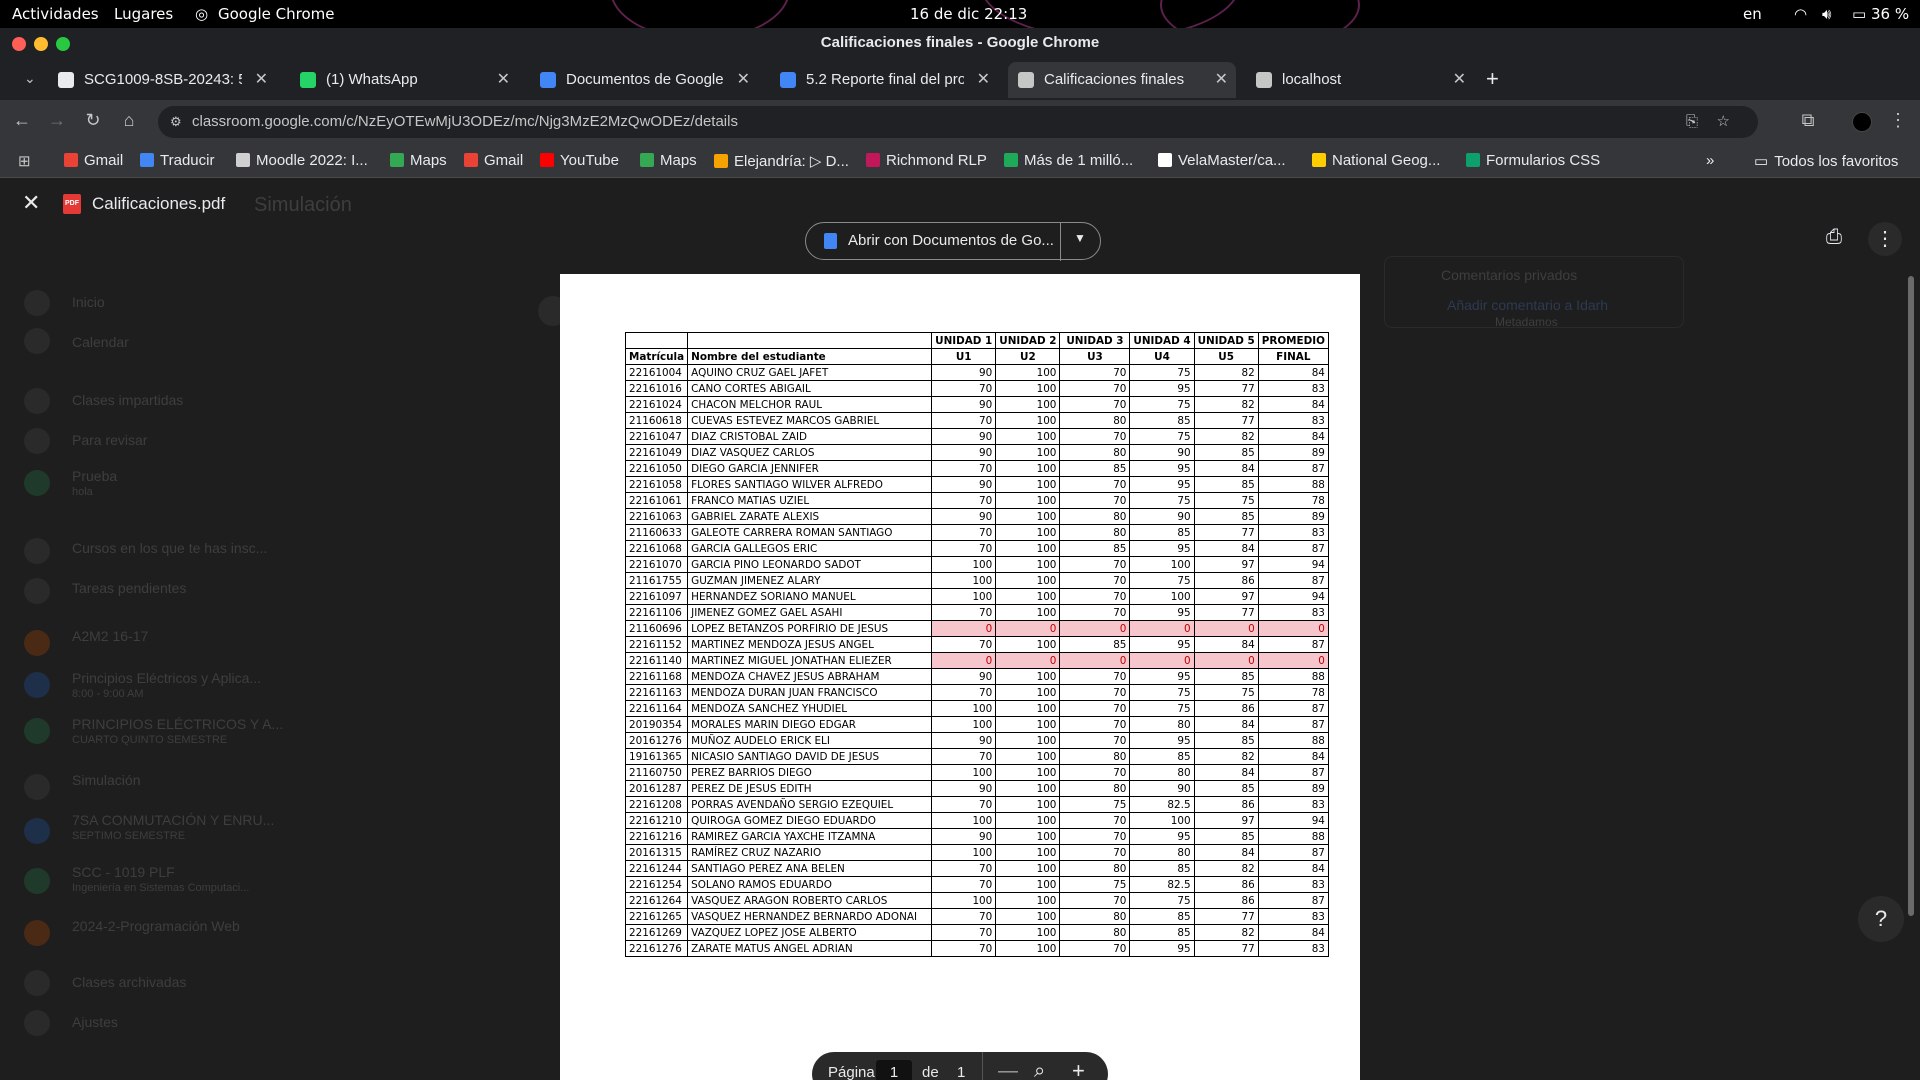  What do you see at coordinates (894, 1070) in the screenshot?
I see `page-number-input: 1` at bounding box center [894, 1070].